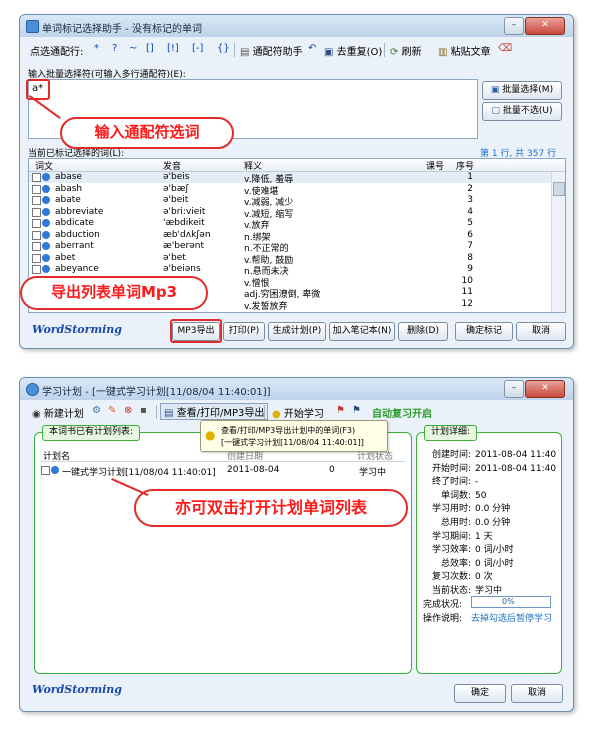 Image resolution: width=597 pixels, height=732 pixels. Describe the element at coordinates (290, 247) in the screenshot. I see `table-row: aberrant æ'berənt n.不正常的 7` at that location.